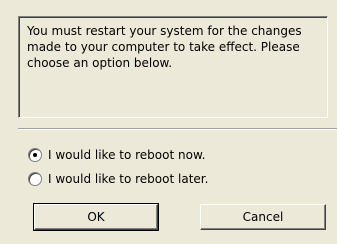 The height and width of the screenshot is (244, 337). What do you see at coordinates (35, 155) in the screenshot?
I see `radio-button-selected` at bounding box center [35, 155].